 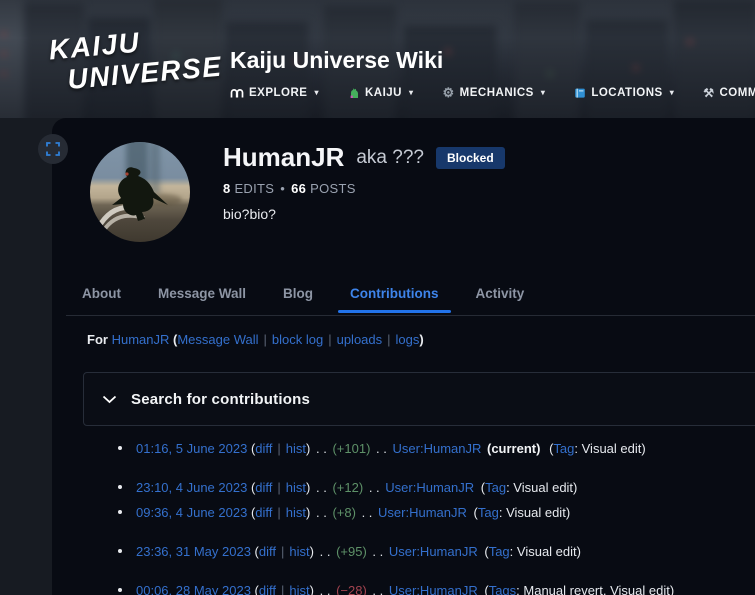 What do you see at coordinates (580, 93) in the screenshot?
I see `book-icon` at bounding box center [580, 93].